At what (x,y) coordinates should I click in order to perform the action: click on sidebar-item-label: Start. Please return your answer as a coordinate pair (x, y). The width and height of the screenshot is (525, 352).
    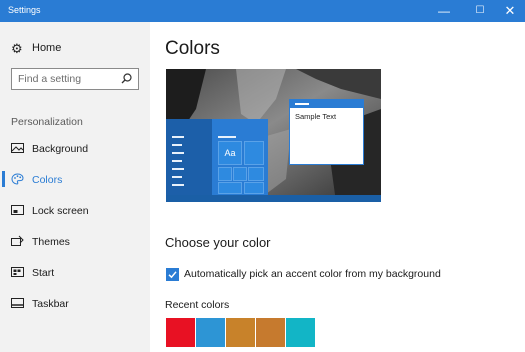
    Looking at the image, I should click on (43, 273).